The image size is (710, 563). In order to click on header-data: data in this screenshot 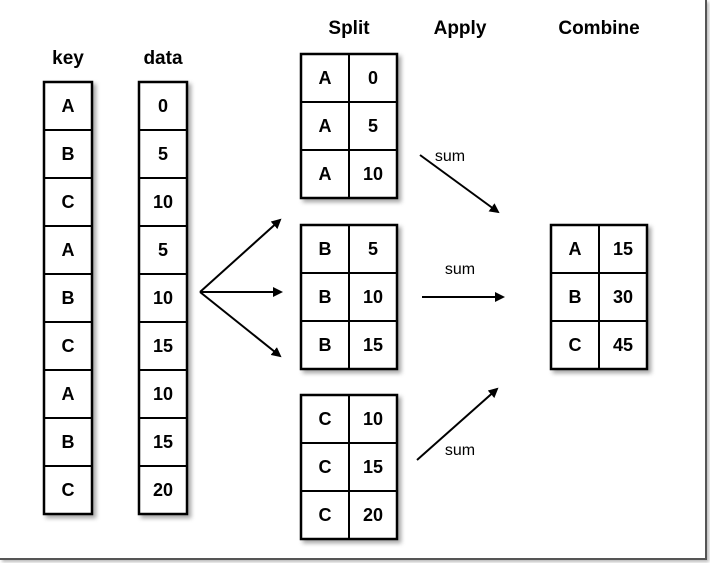, I will do `click(163, 58)`.